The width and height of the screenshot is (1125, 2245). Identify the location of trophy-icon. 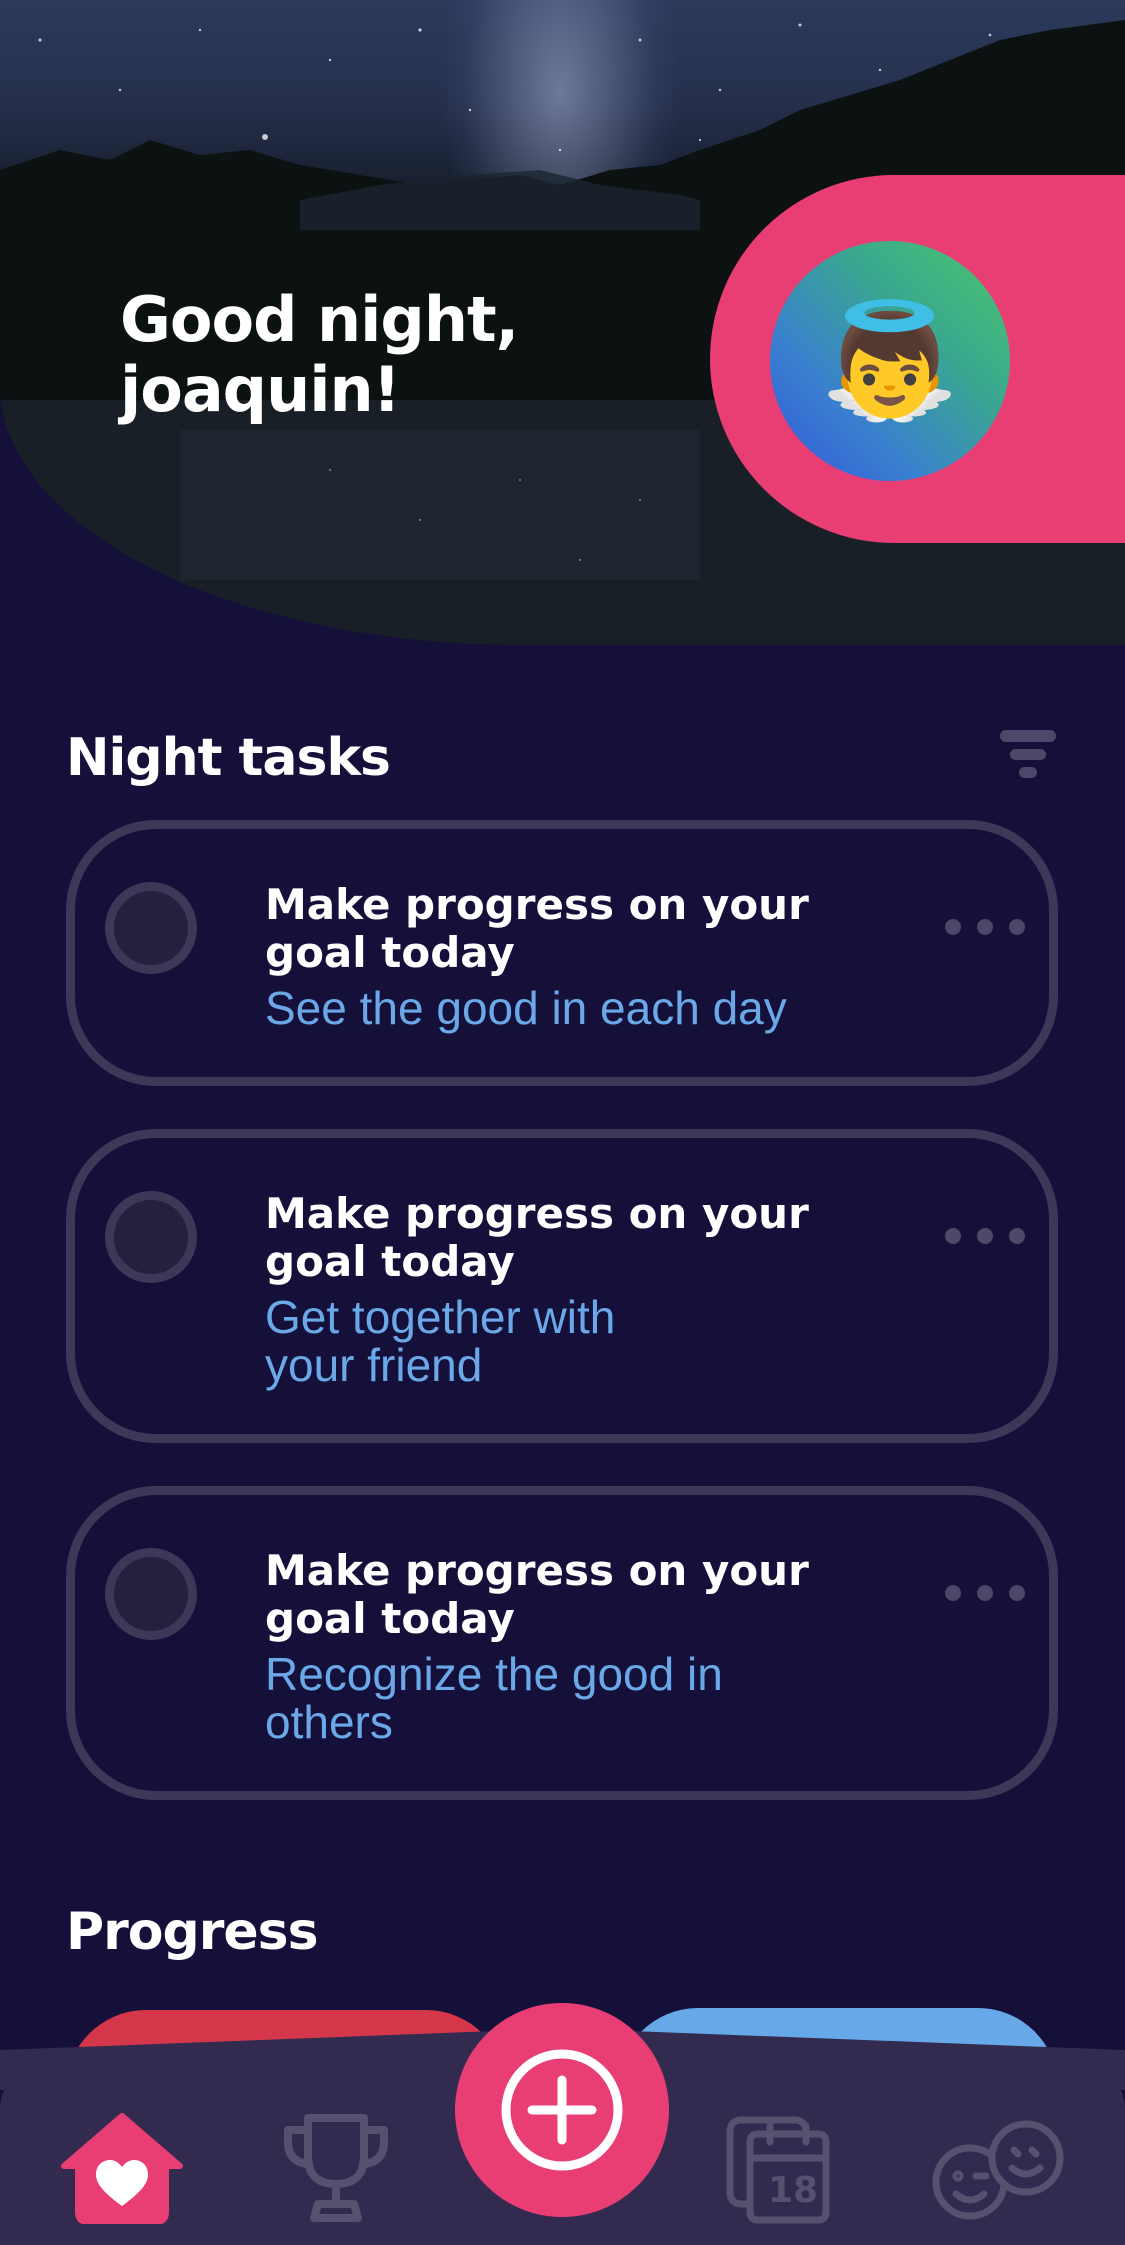
(336, 2168).